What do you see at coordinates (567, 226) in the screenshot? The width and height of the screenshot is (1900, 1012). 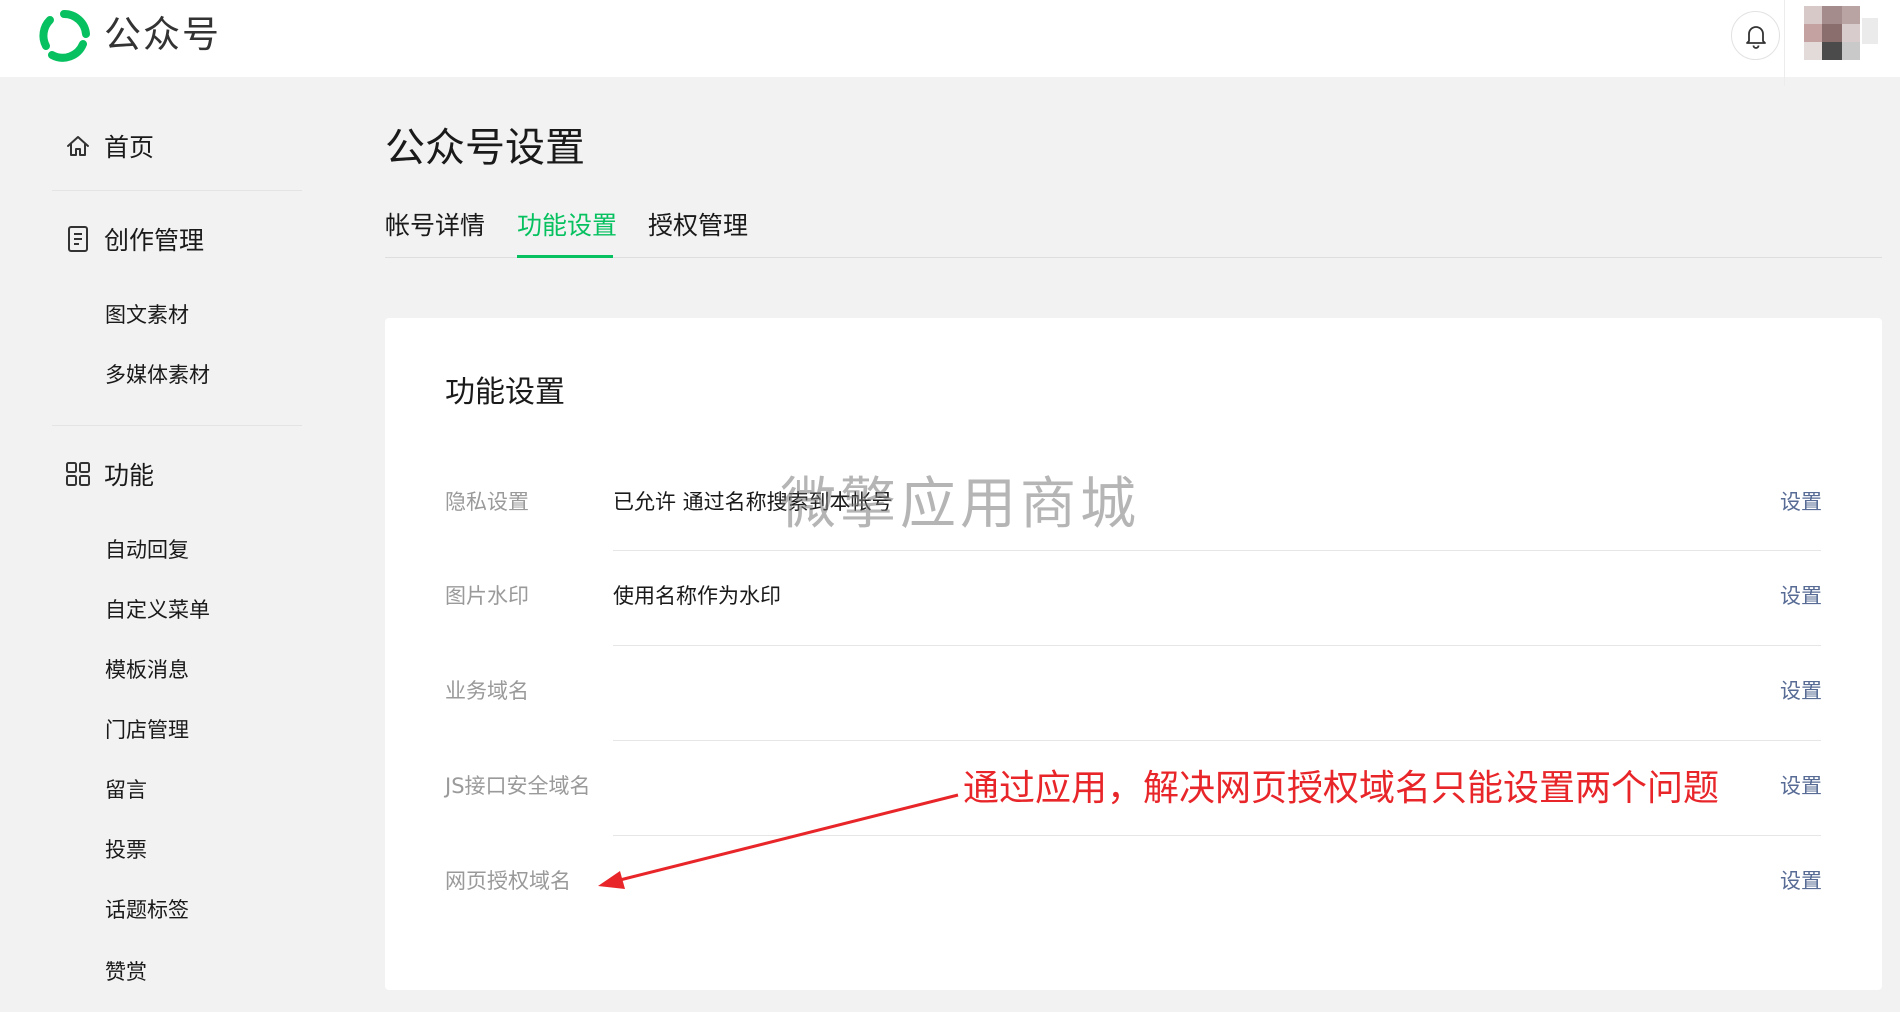 I see `tab-feature-settings: 功能设置` at bounding box center [567, 226].